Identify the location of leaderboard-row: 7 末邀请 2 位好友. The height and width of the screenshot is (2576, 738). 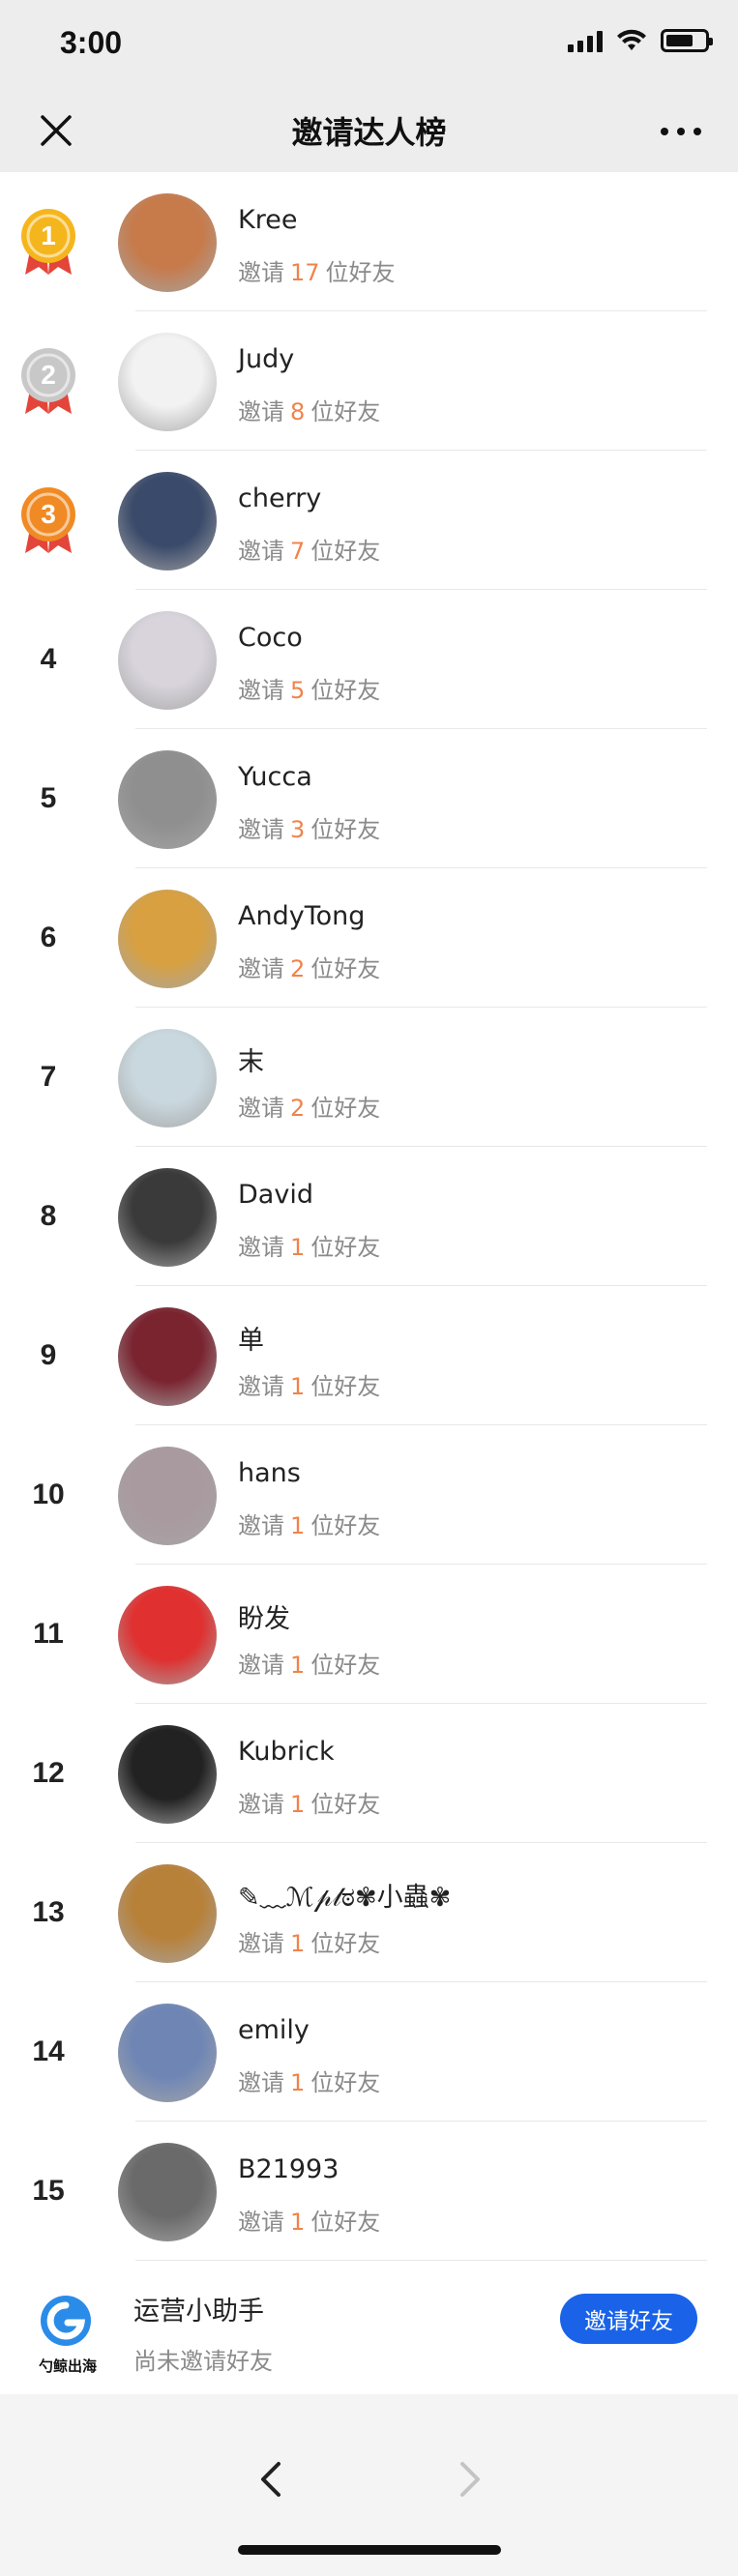
(369, 1077).